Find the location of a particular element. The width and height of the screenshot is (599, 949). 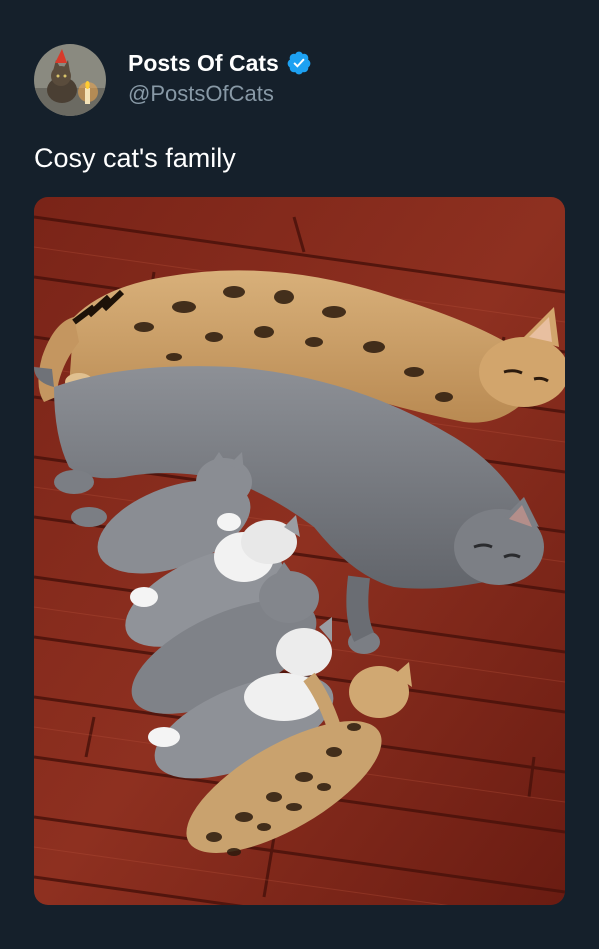

verified-badge-icon is located at coordinates (299, 63).